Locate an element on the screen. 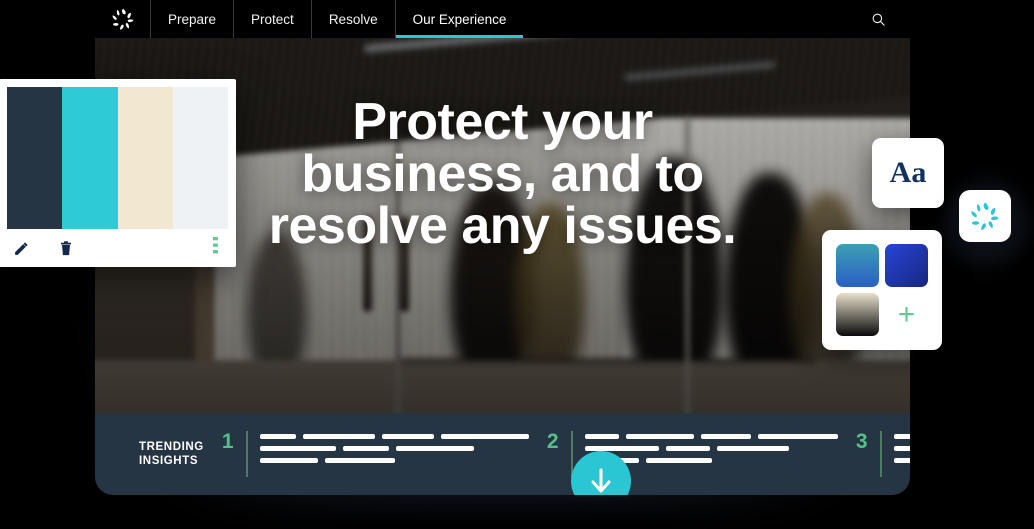  nav-label: Resolve is located at coordinates (353, 19).